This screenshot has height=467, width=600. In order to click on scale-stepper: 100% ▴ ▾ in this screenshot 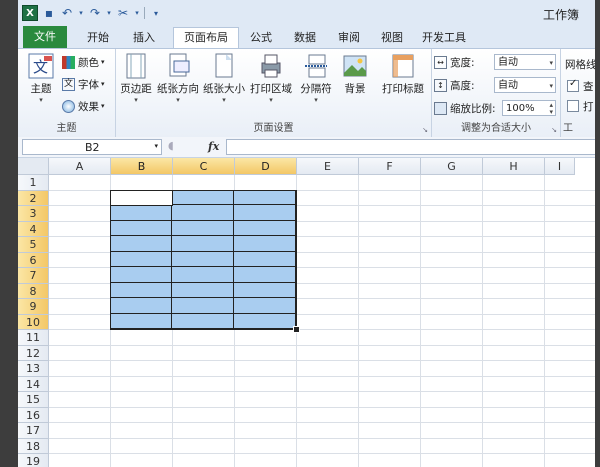, I will do `click(529, 108)`.